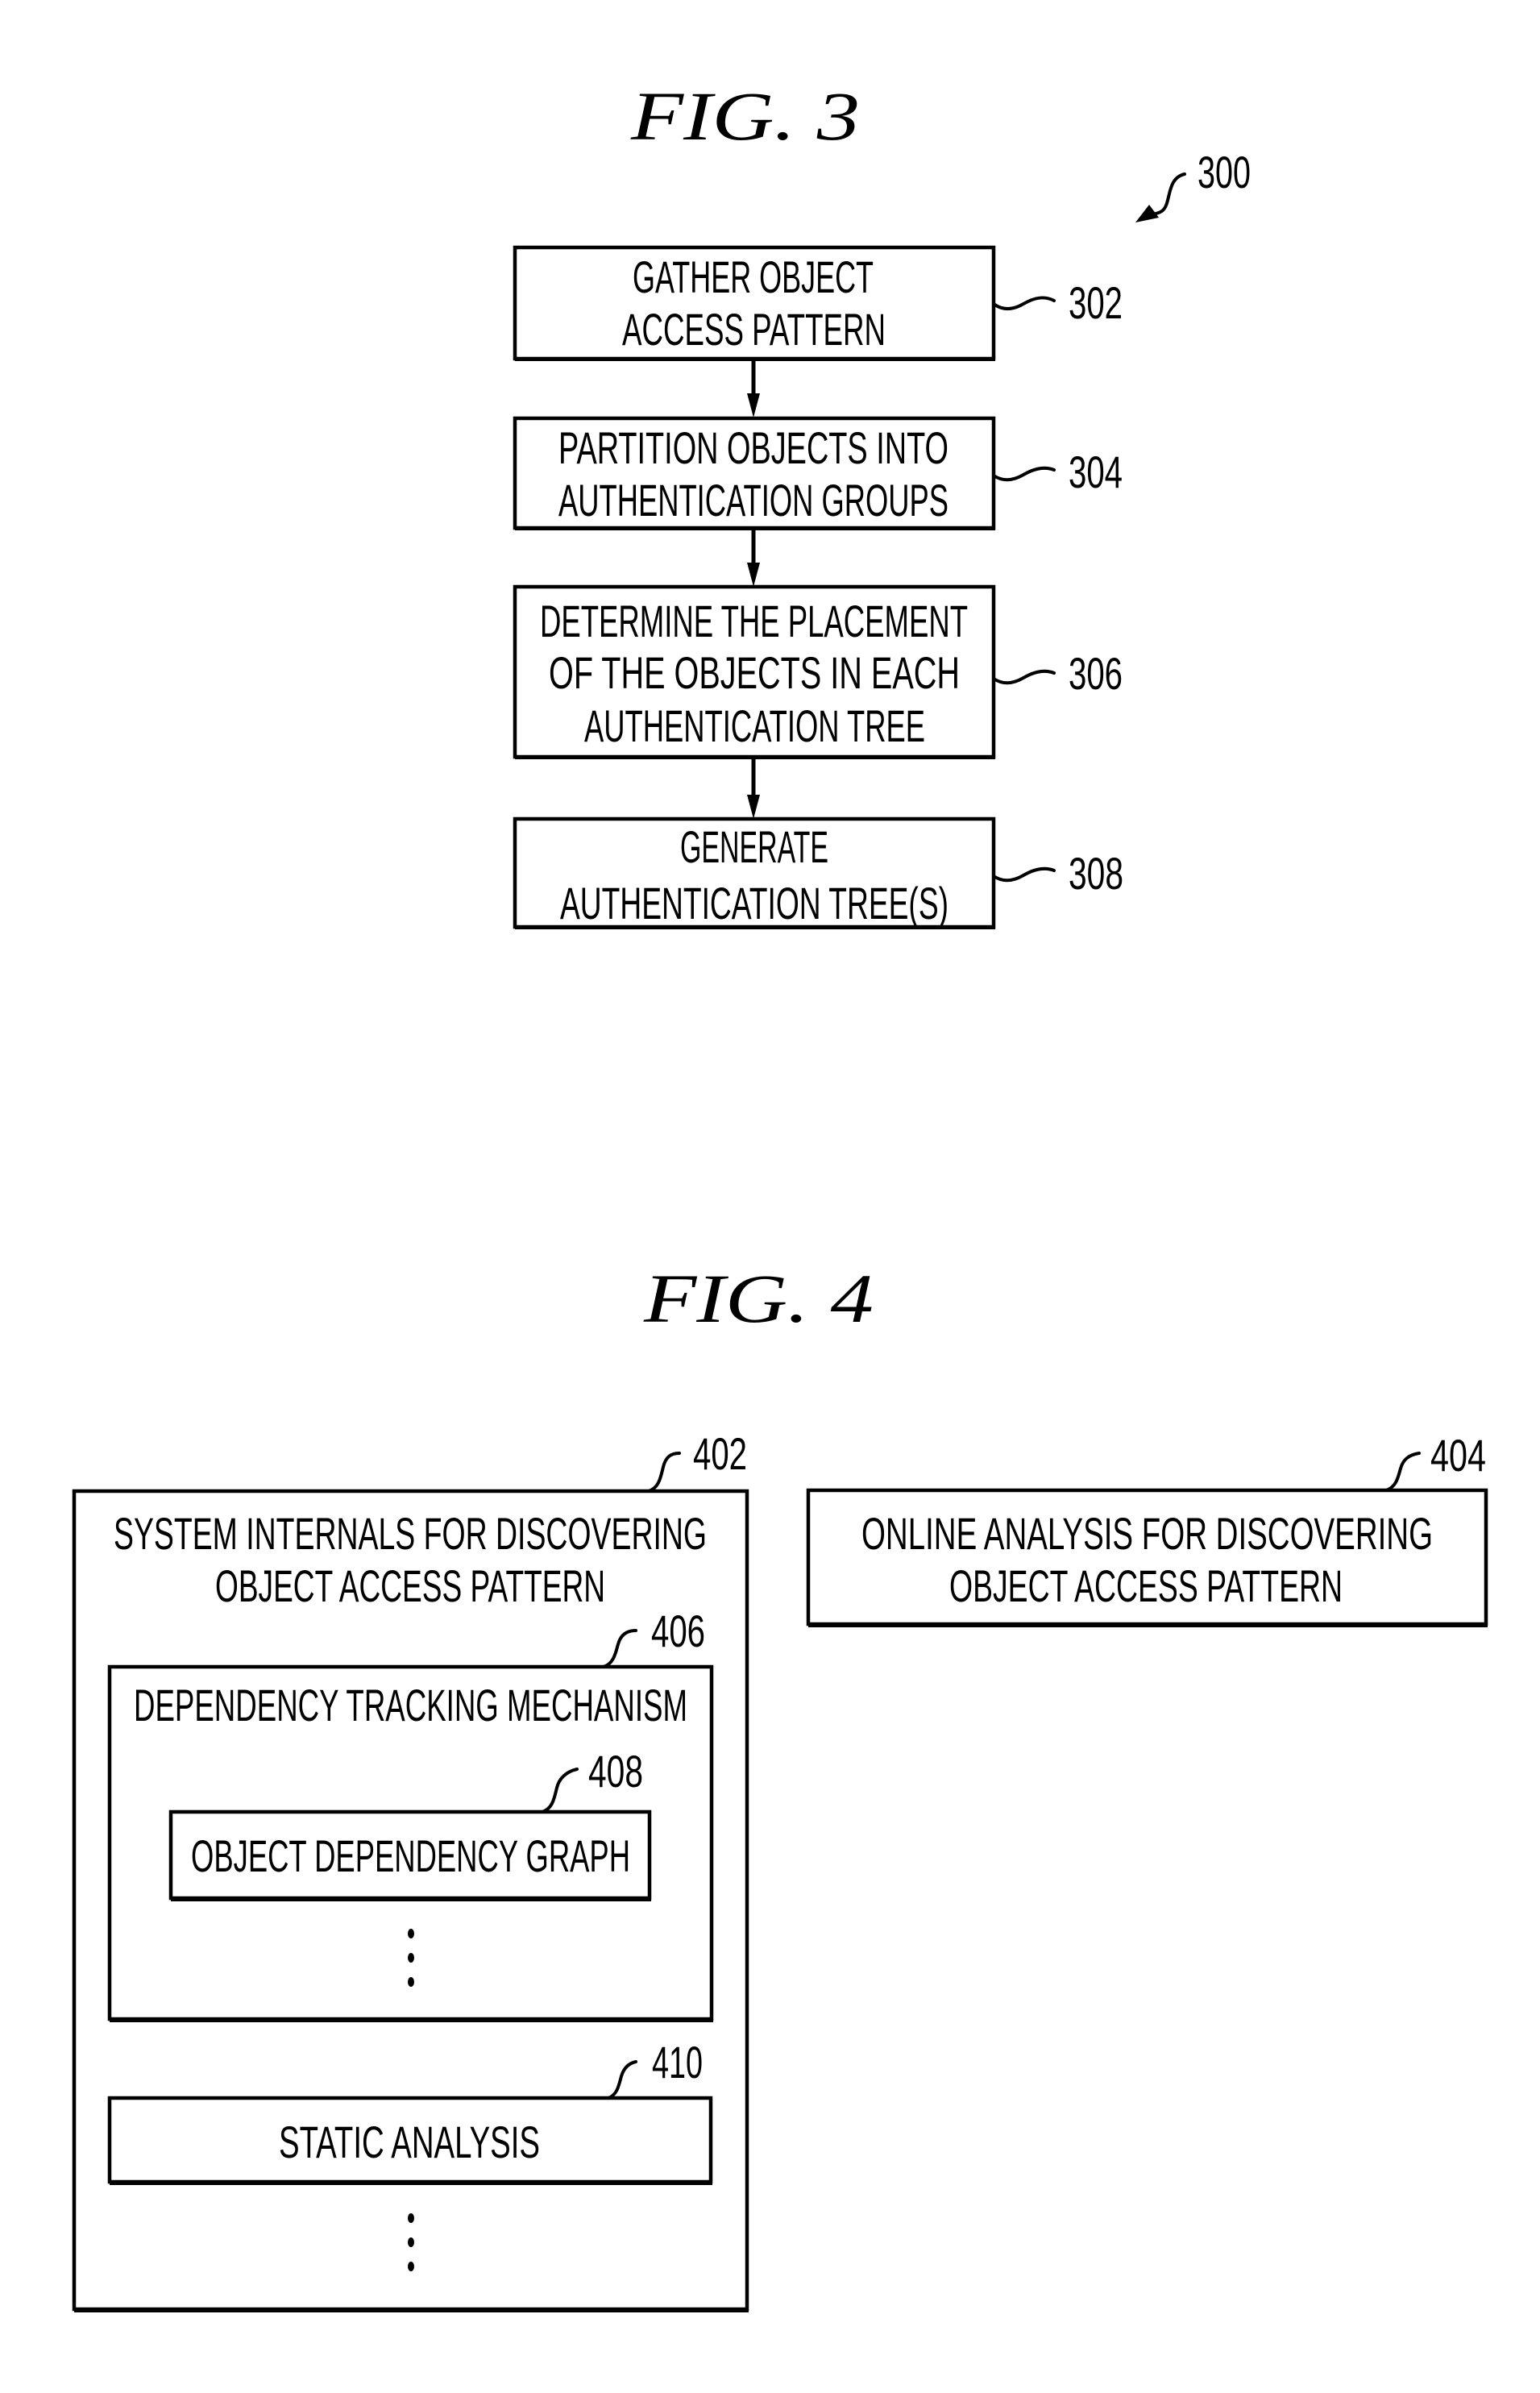 This screenshot has height=2393, width=1540. I want to click on figure-3-reference-arrow, so click(1169, 194).